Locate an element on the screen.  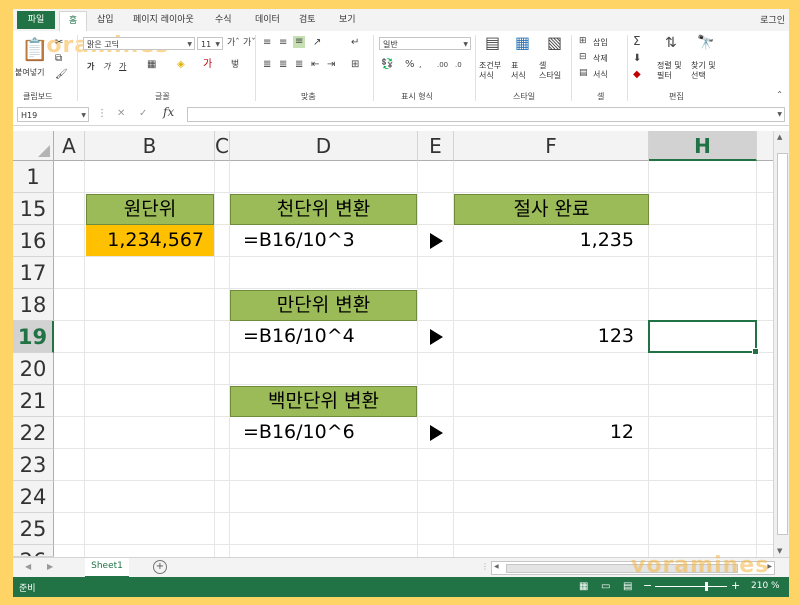
outdent-icon: ⇥ is located at coordinates (331, 65).